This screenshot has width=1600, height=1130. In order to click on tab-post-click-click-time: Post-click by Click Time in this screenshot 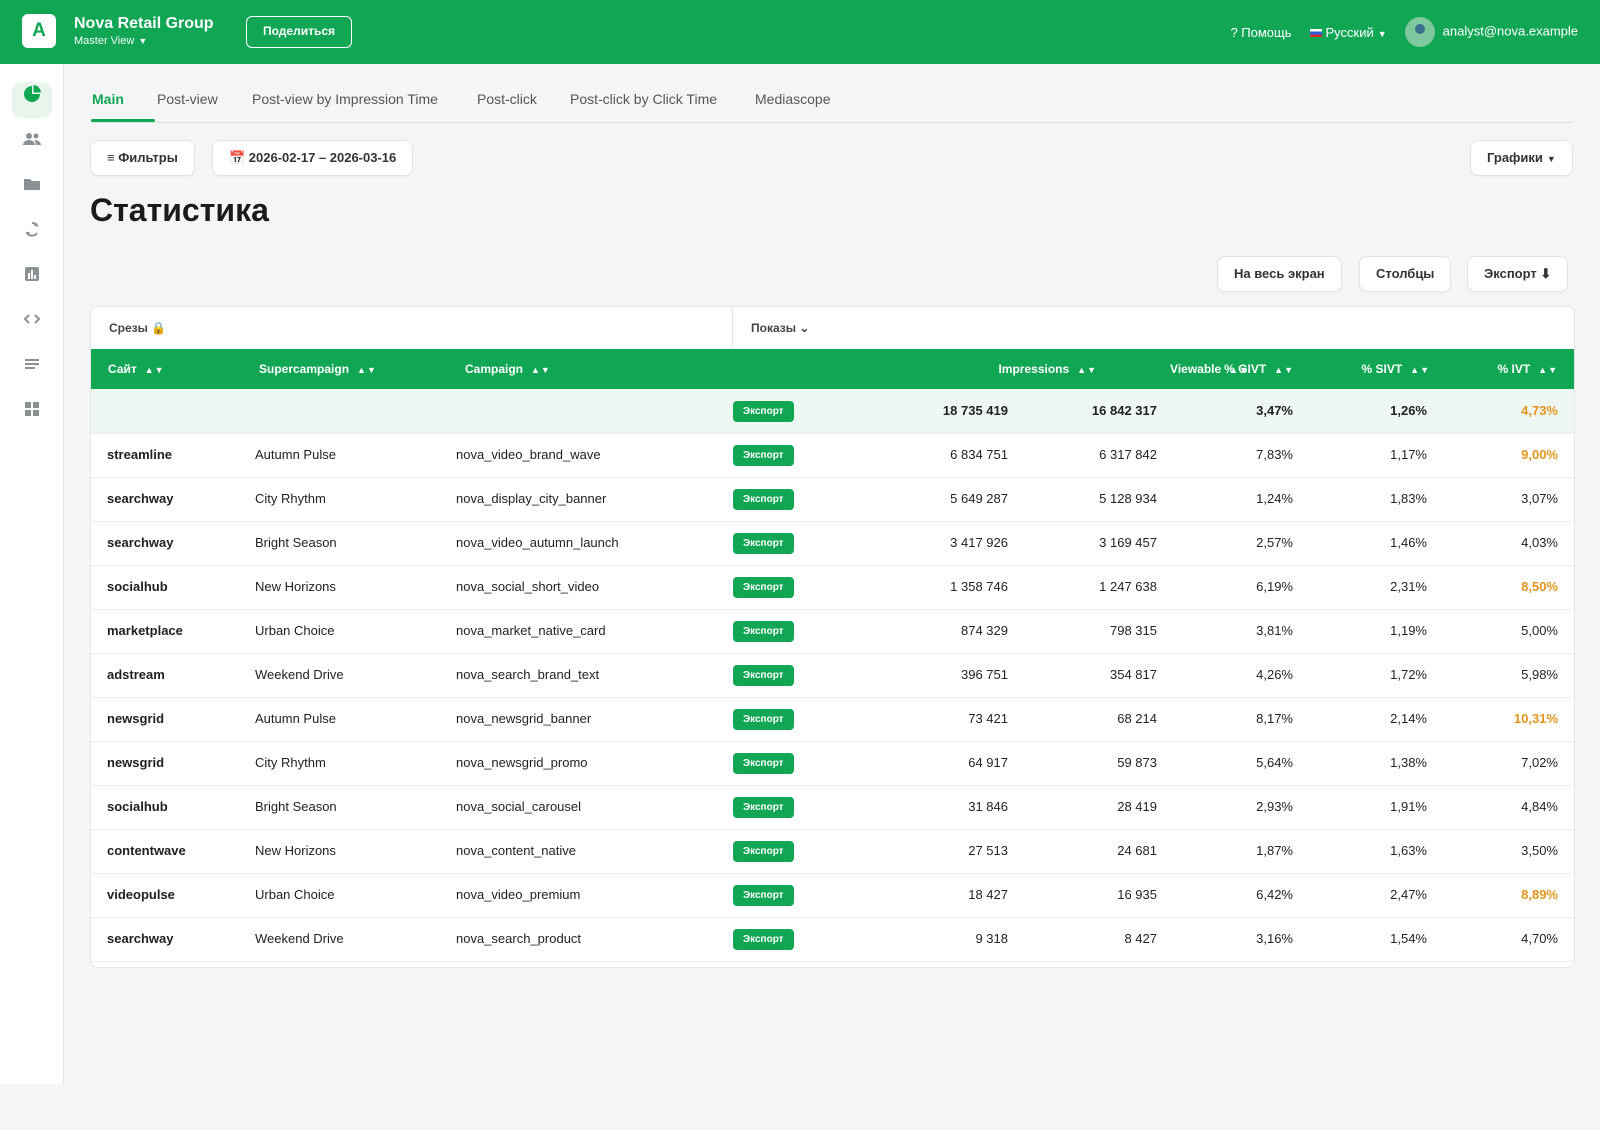, I will do `click(643, 99)`.